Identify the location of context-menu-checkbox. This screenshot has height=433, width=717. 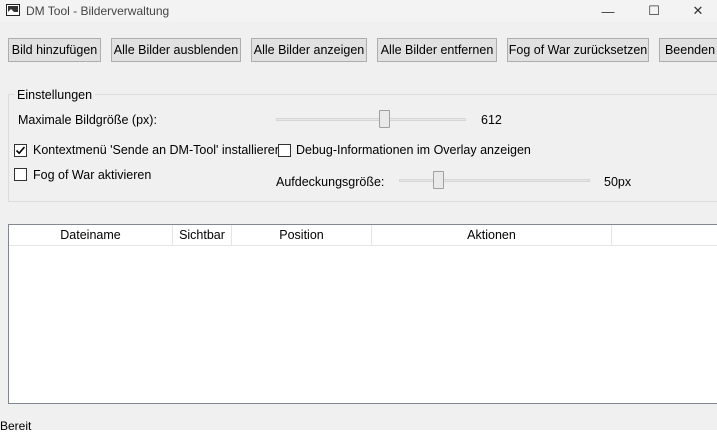
(20, 150).